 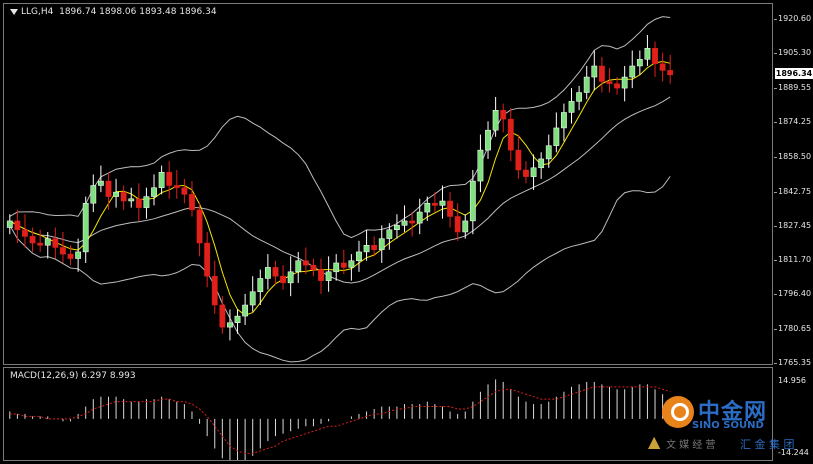 I want to click on logo-icon, so click(x=678, y=412).